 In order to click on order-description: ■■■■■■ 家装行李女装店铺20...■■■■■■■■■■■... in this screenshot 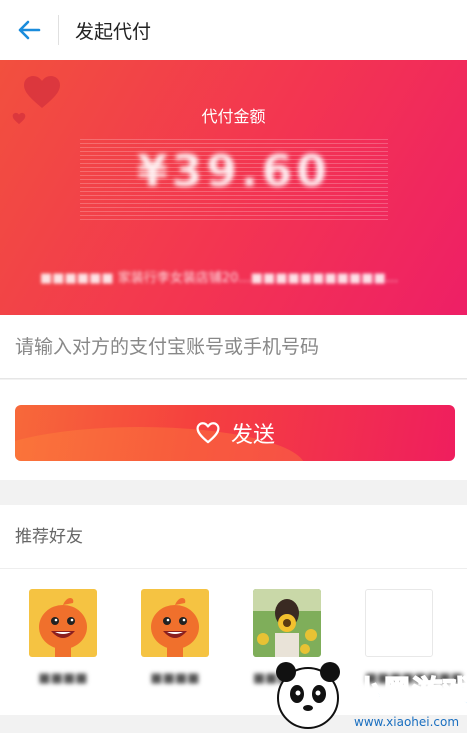, I will do `click(219, 278)`.